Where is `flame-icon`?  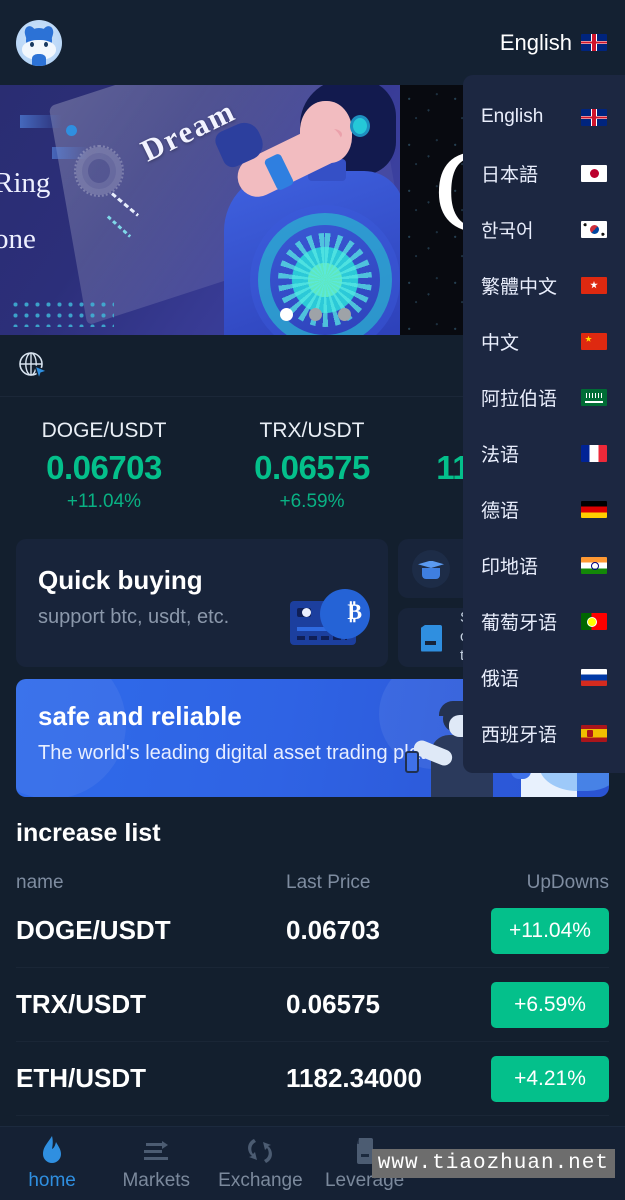
flame-icon is located at coordinates (52, 1151).